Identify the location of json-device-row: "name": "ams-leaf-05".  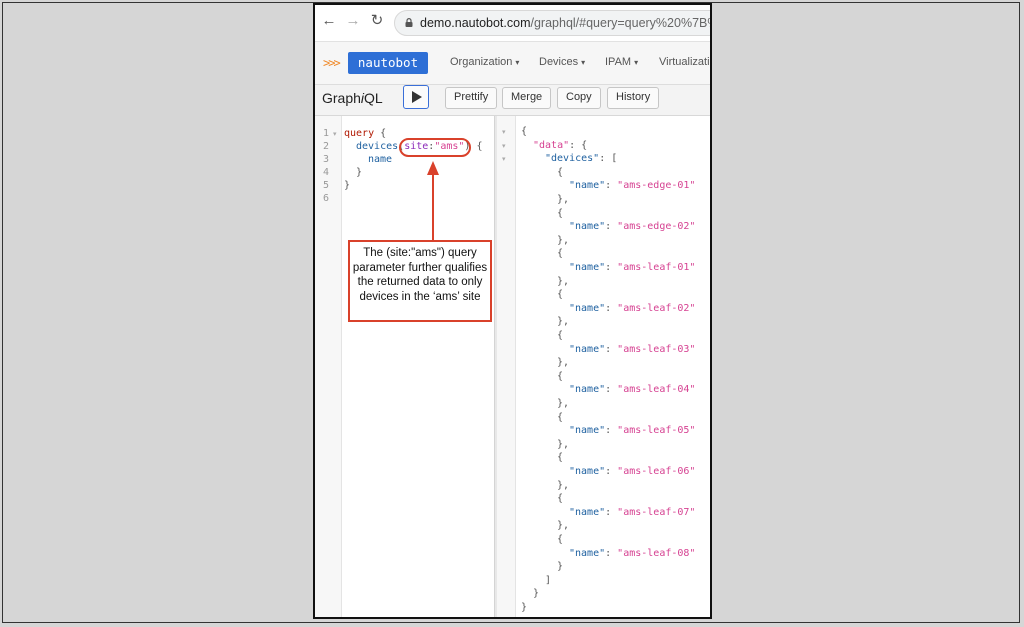
(632, 430).